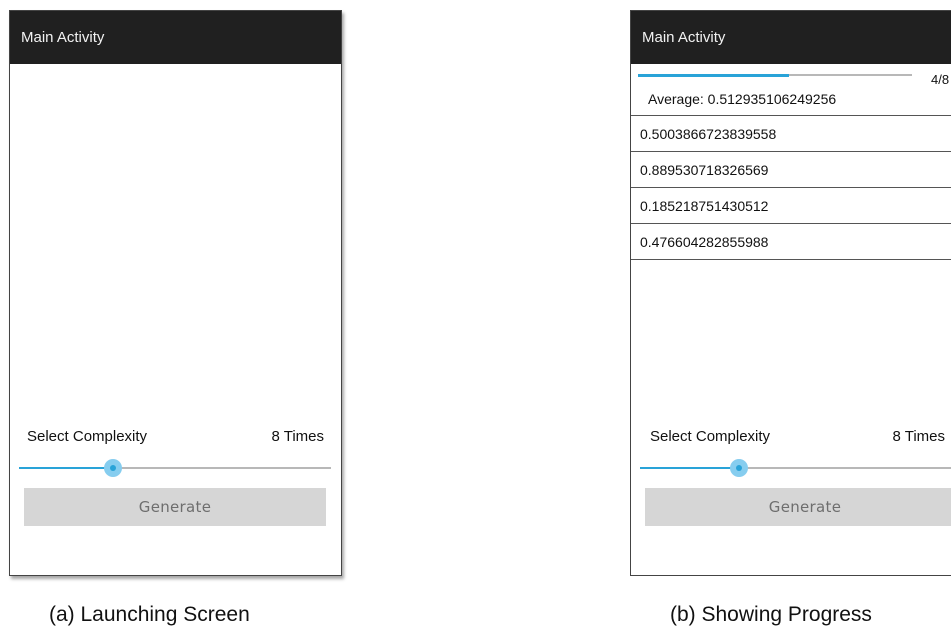 The image size is (951, 641). Describe the element at coordinates (713, 75) in the screenshot. I see `progress-fill` at that location.